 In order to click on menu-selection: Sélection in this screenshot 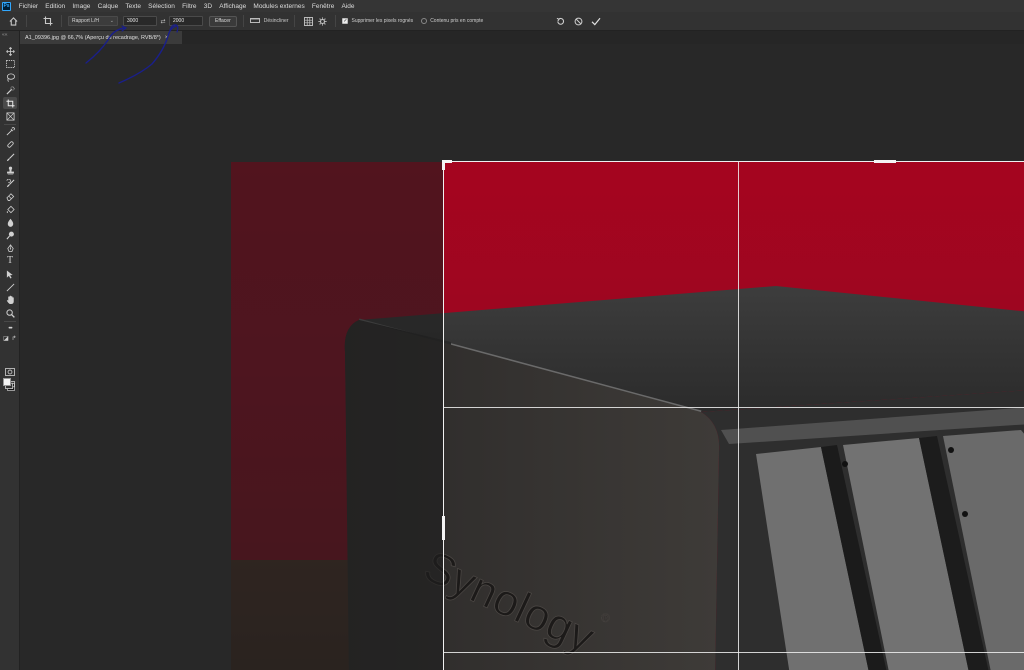, I will do `click(162, 6)`.